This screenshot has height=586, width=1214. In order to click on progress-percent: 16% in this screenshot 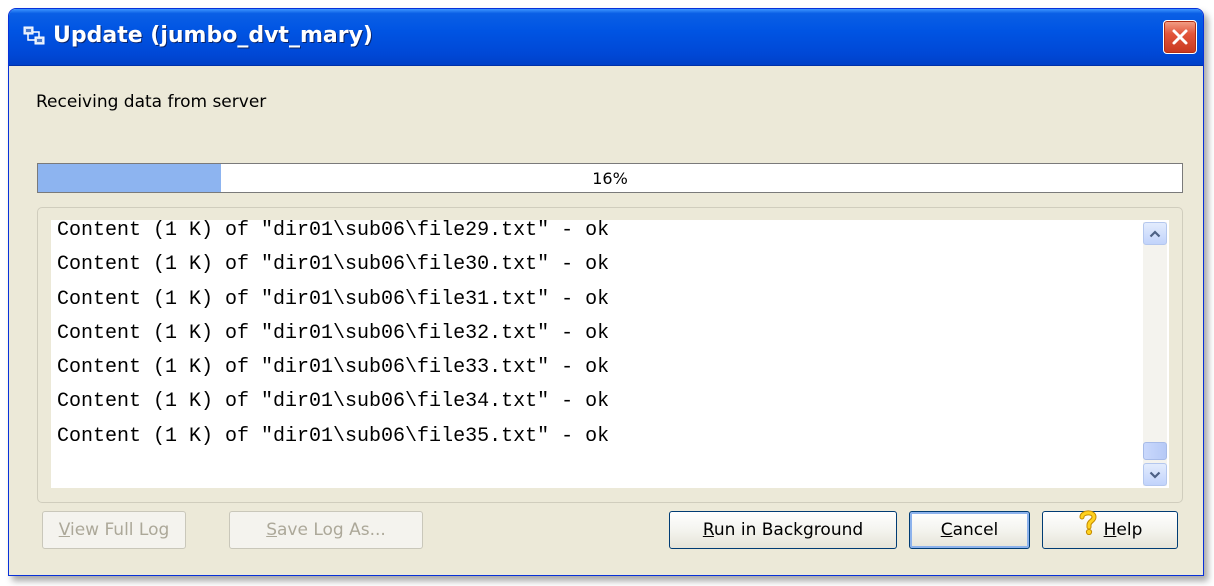, I will do `click(610, 178)`.